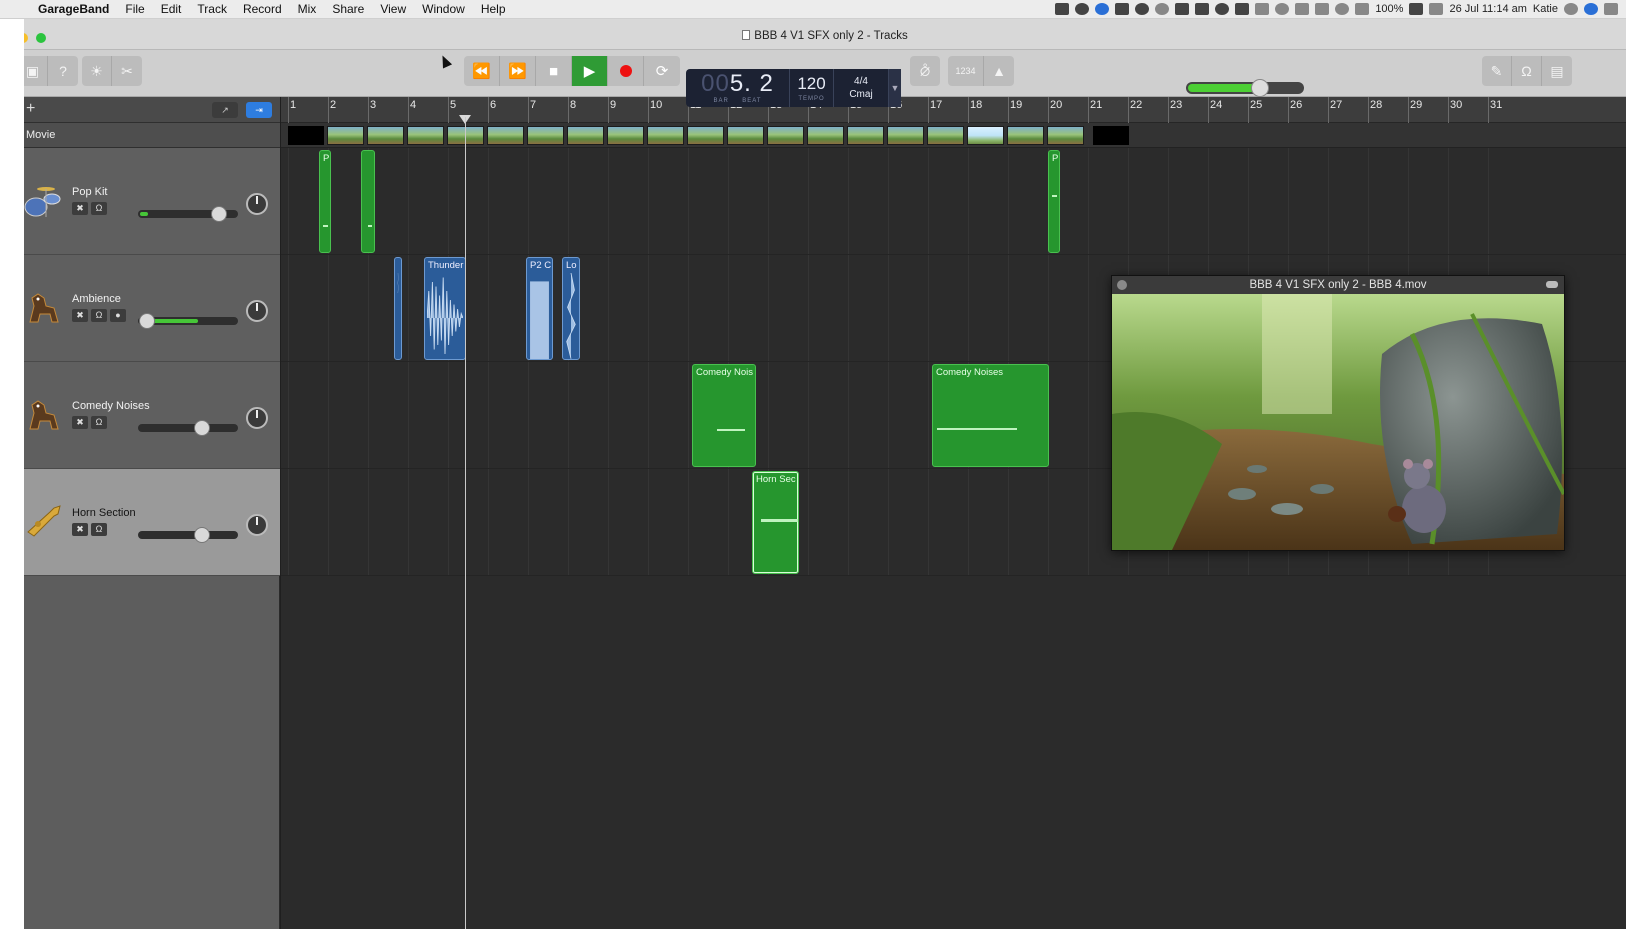 The height and width of the screenshot is (929, 1626). What do you see at coordinates (812, 88) in the screenshot?
I see `lcd-tempo: 120 TEMPO` at bounding box center [812, 88].